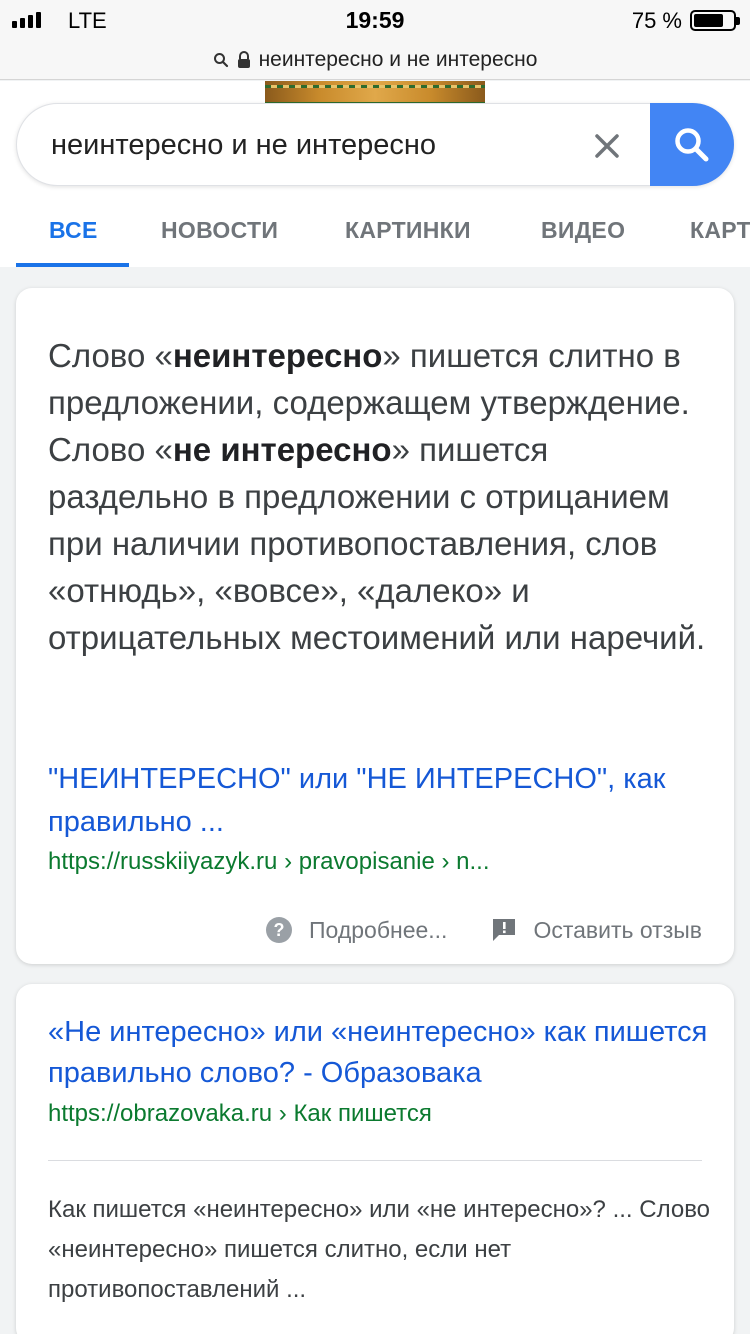 This screenshot has width=750, height=1334. I want to click on tab-all: ВСЕ, so click(73, 230).